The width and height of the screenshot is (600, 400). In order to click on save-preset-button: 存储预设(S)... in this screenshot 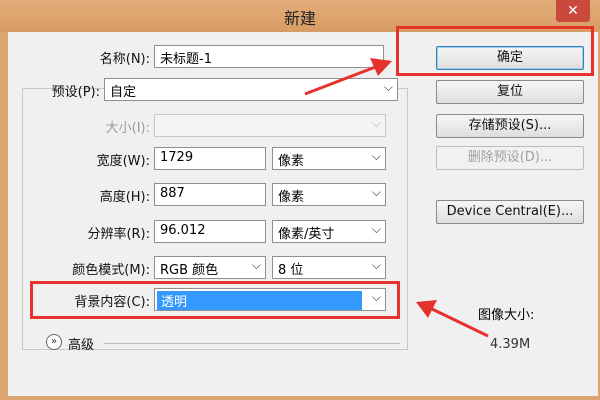, I will do `click(510, 126)`.